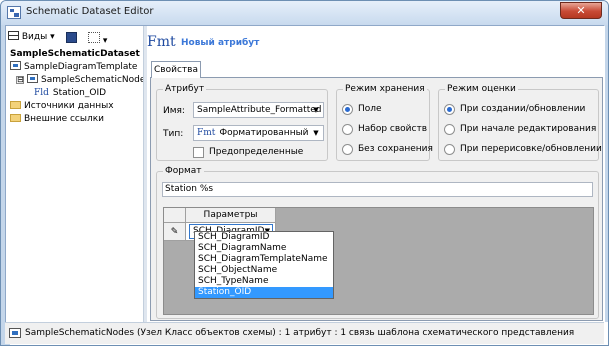  Describe the element at coordinates (183, 171) in the screenshot. I see `format-legend: Формат` at that location.